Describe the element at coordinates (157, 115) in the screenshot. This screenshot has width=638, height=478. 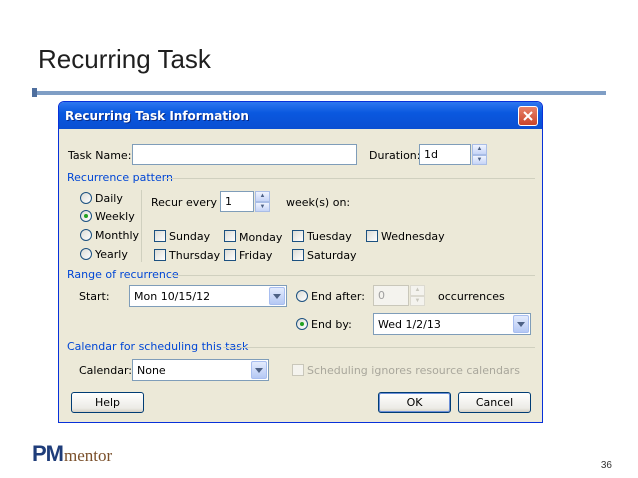
I see `dialog-title: Recurring Task Information` at that location.